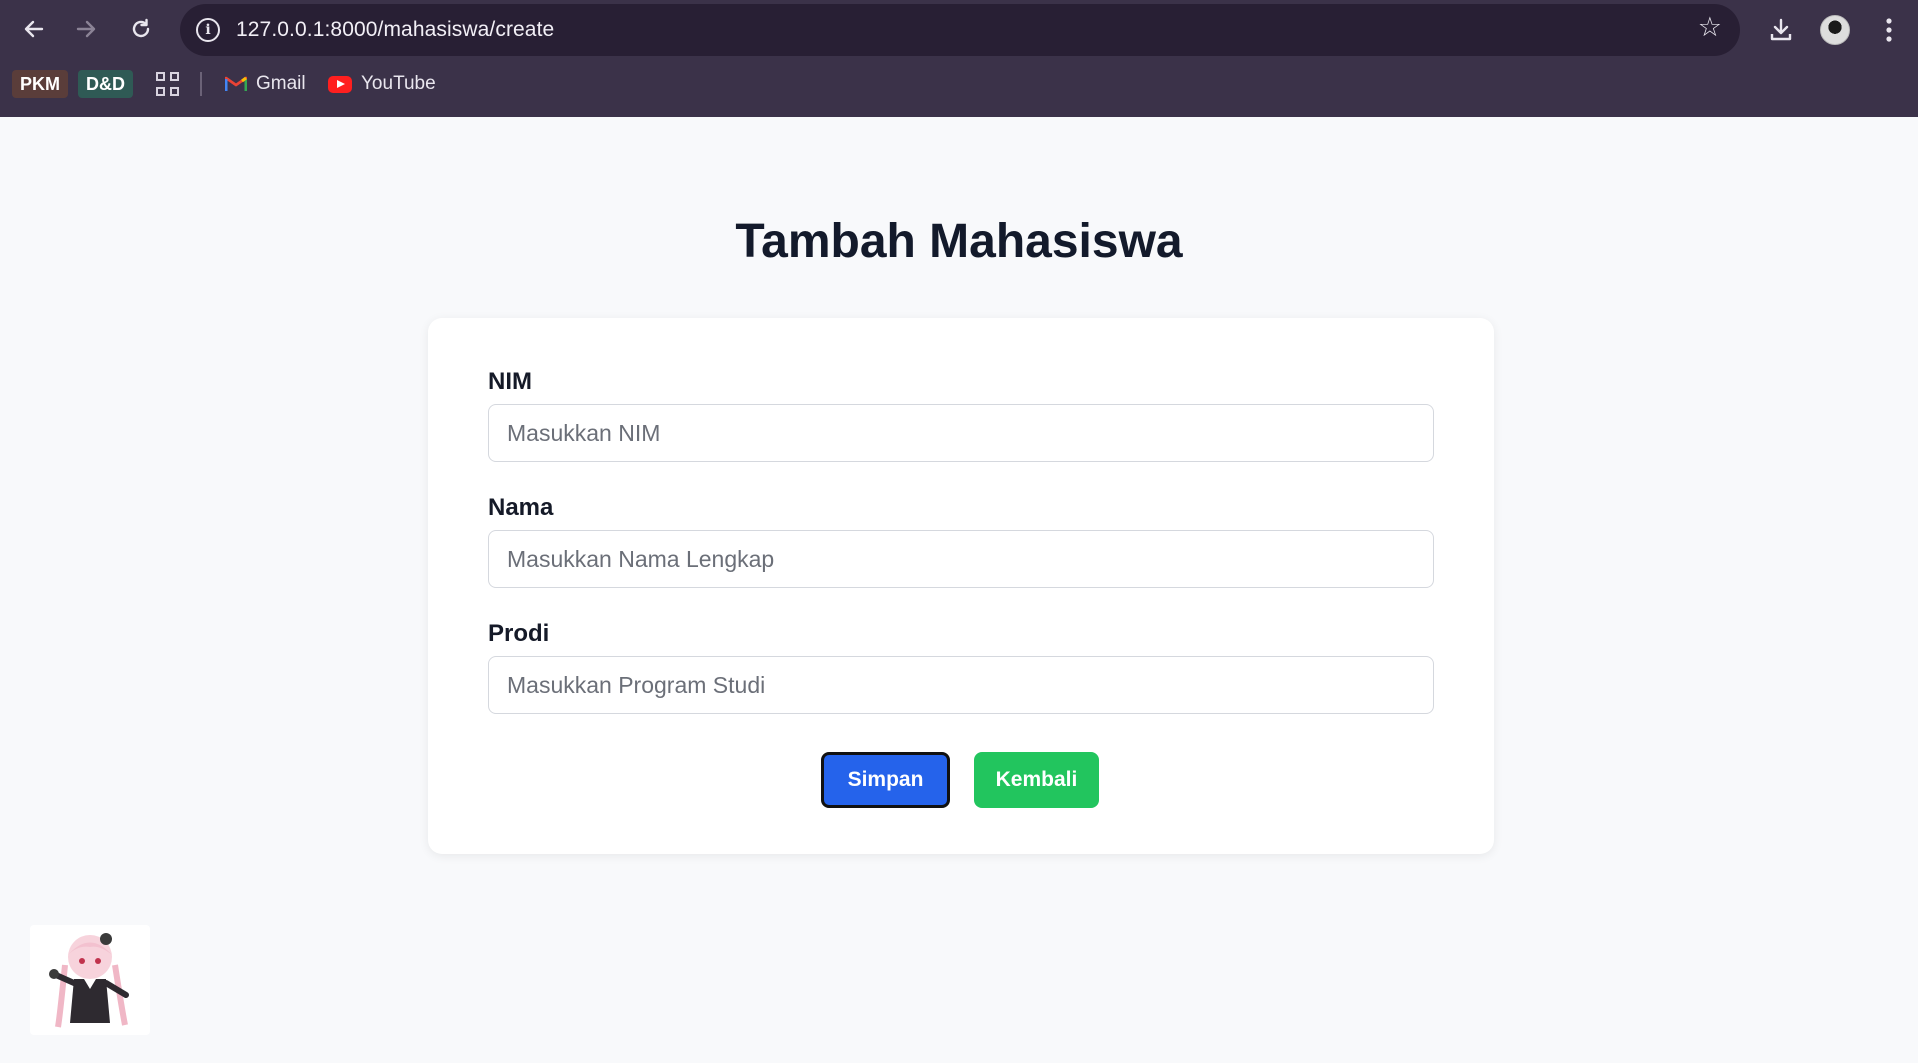 The height and width of the screenshot is (1063, 1918). Describe the element at coordinates (959, 241) in the screenshot. I see `page-title: Tambah Mahasiswa` at that location.